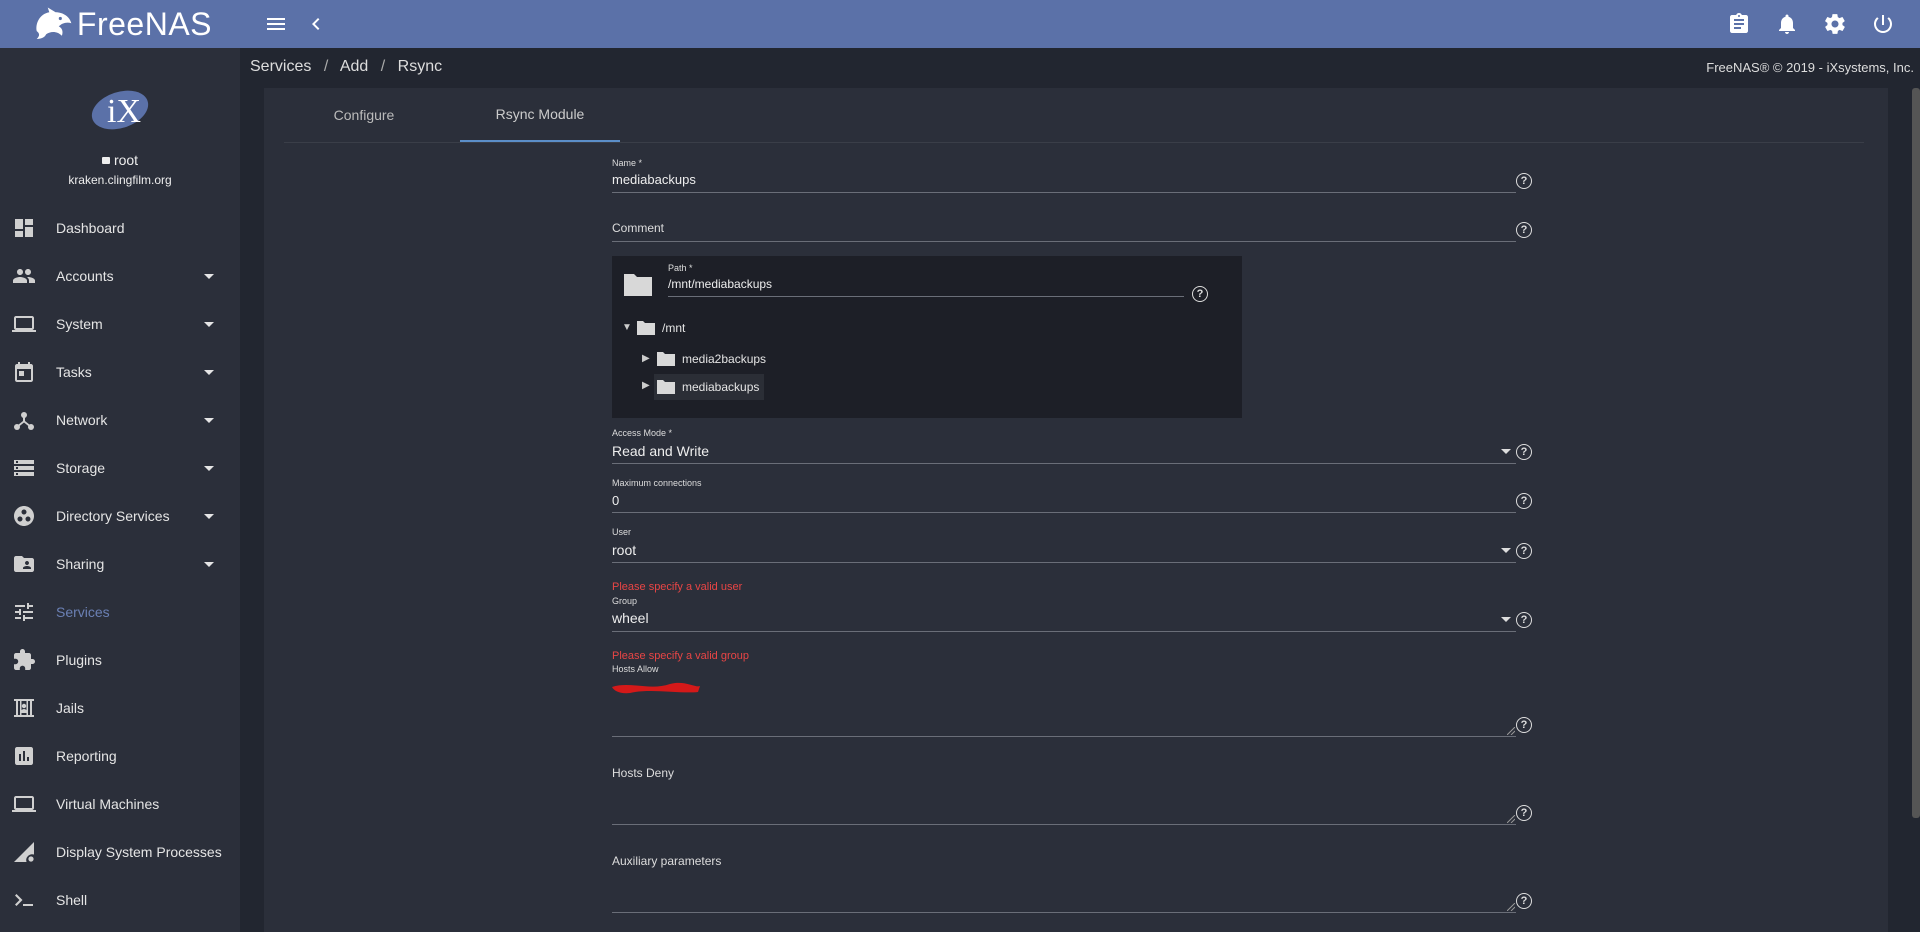  I want to click on path-input: /mnt/mediabackups, so click(720, 284).